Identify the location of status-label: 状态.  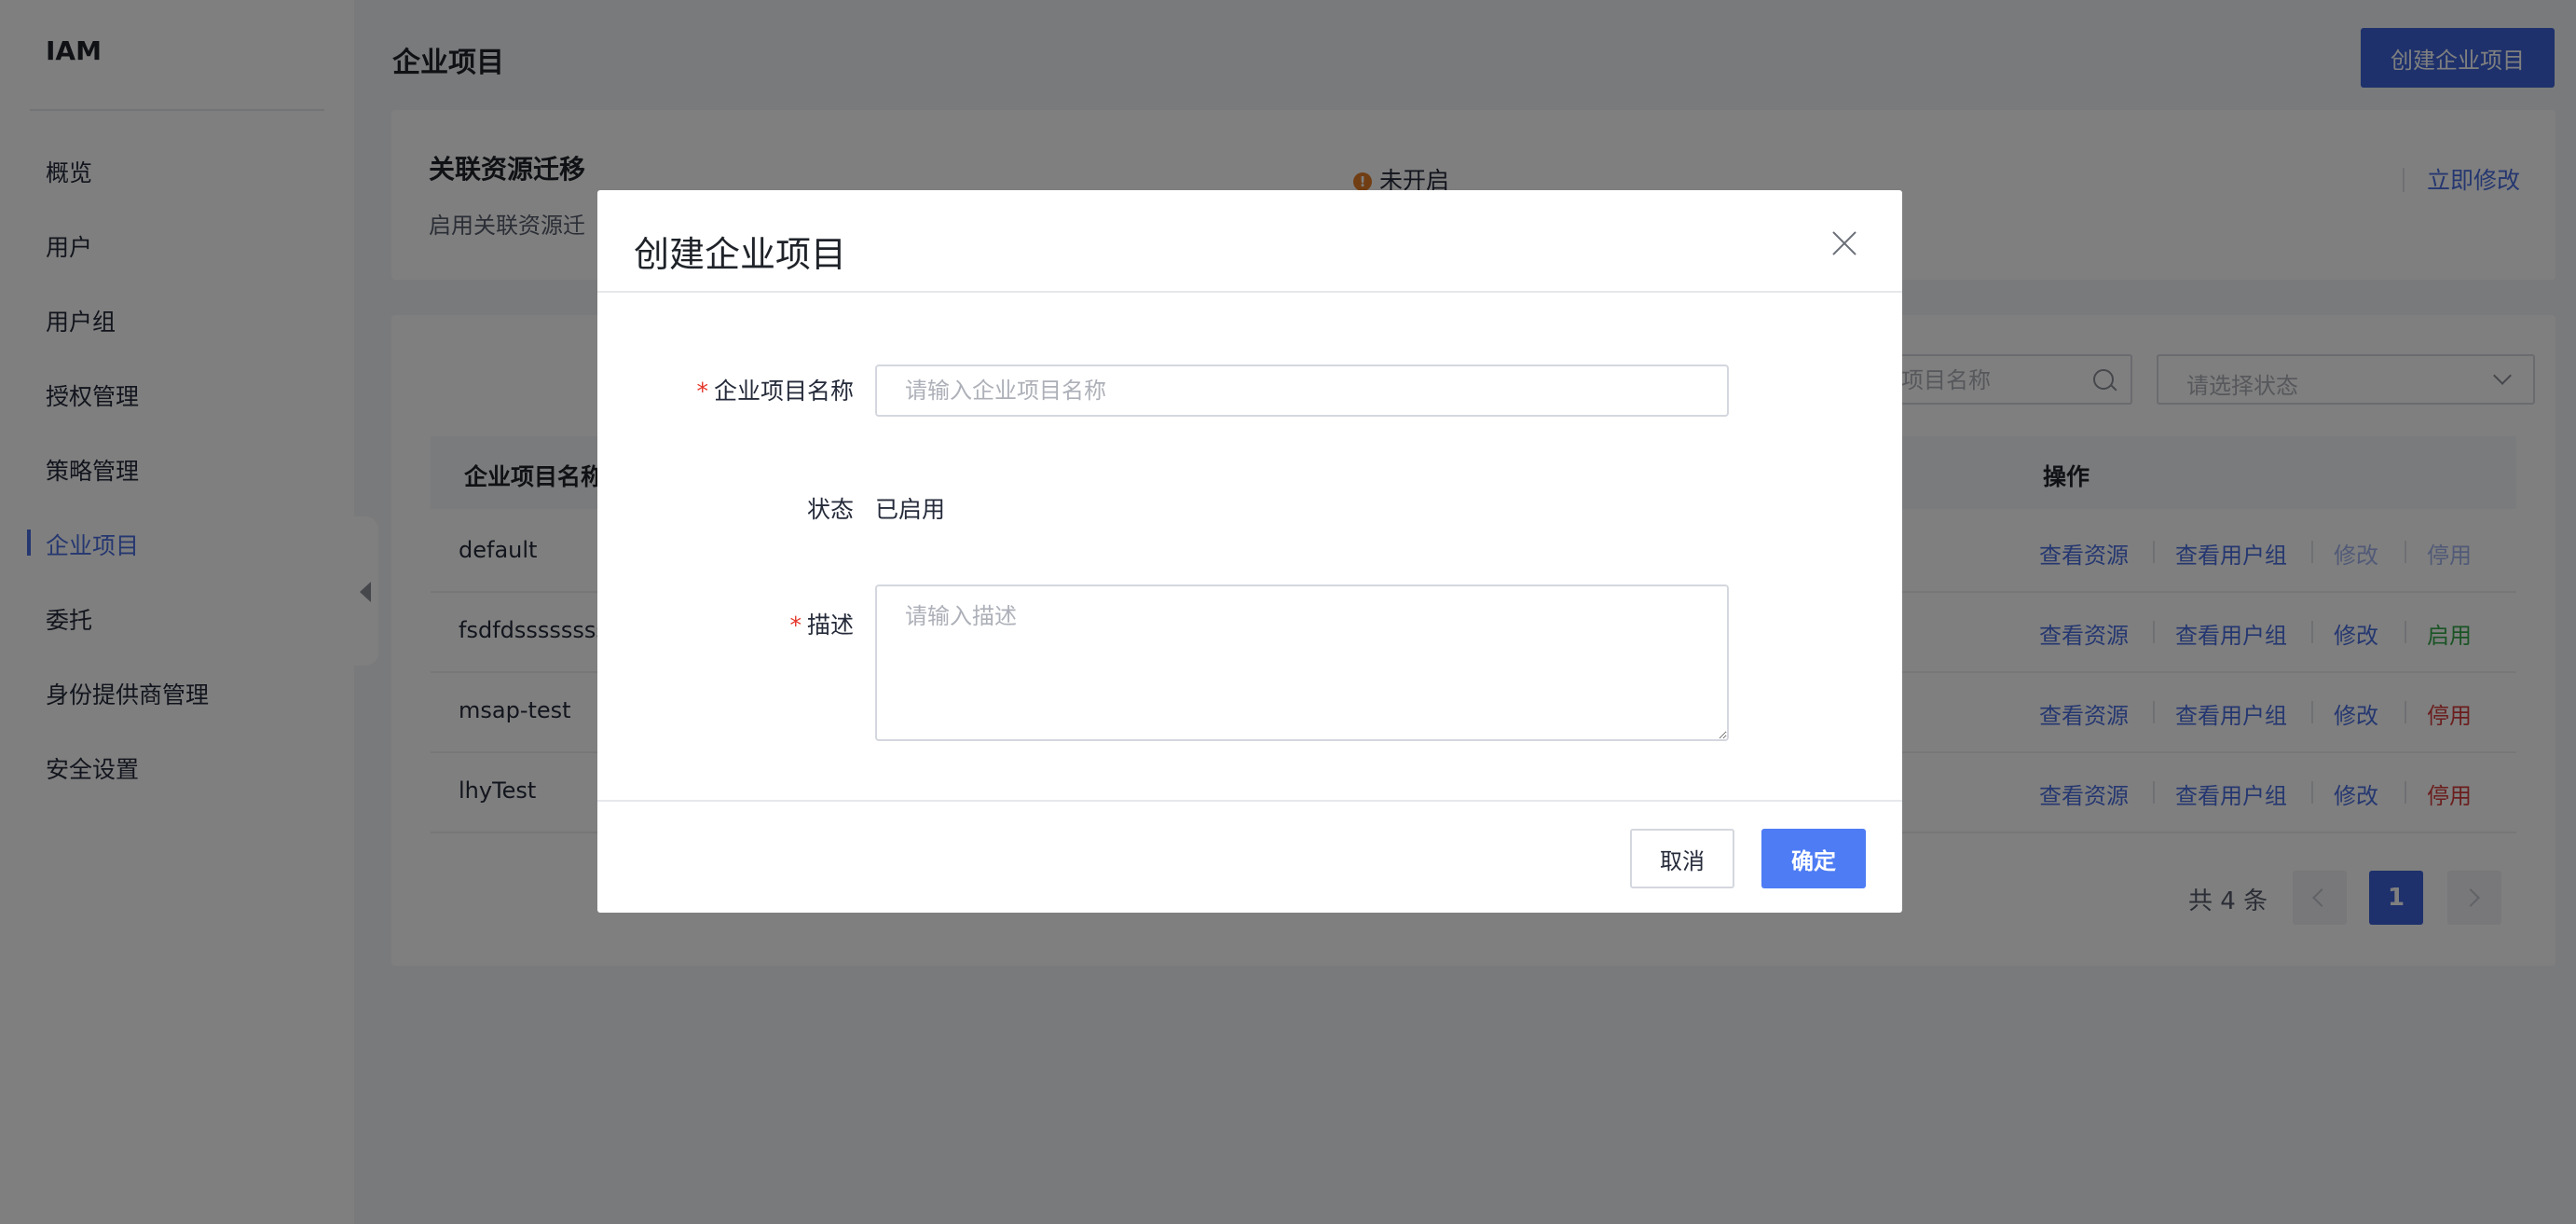
(830, 509).